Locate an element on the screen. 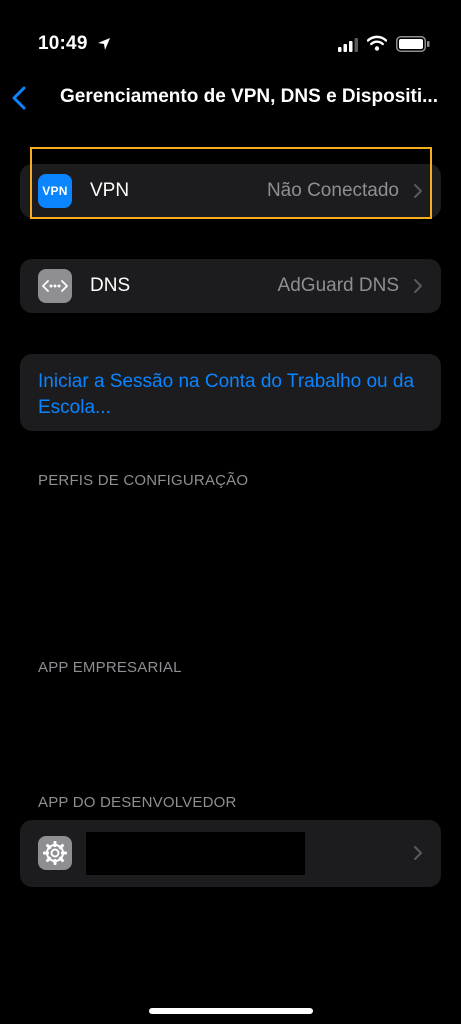 This screenshot has height=1024, width=461. vpn-group: VPN VPN Não Conectado is located at coordinates (230, 191).